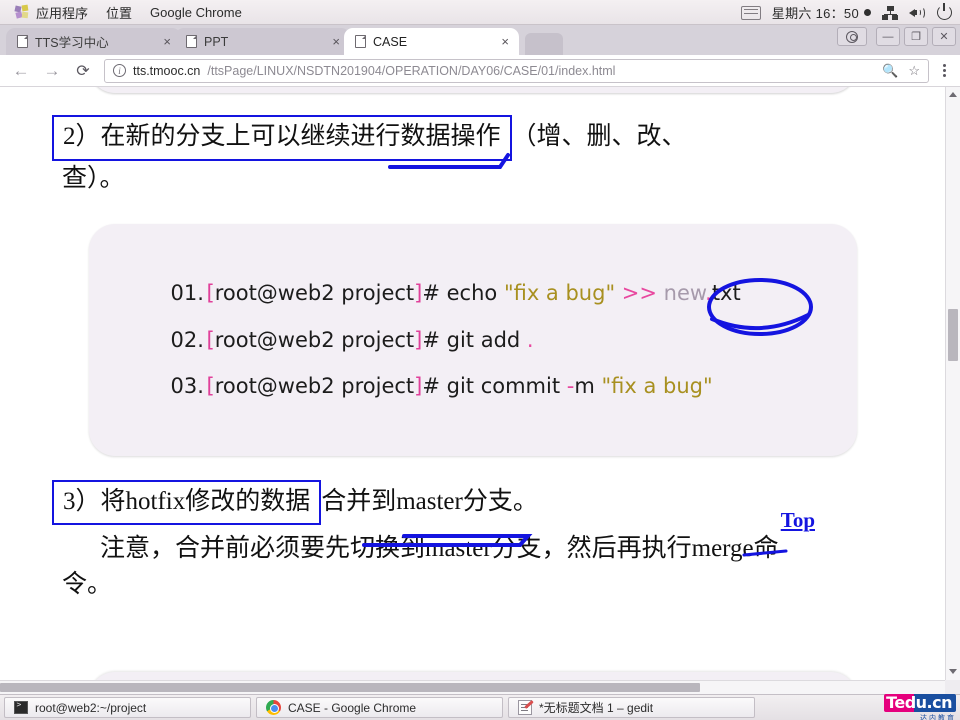 This screenshot has height=720, width=960. What do you see at coordinates (273, 707) in the screenshot?
I see `chrome-icon` at bounding box center [273, 707].